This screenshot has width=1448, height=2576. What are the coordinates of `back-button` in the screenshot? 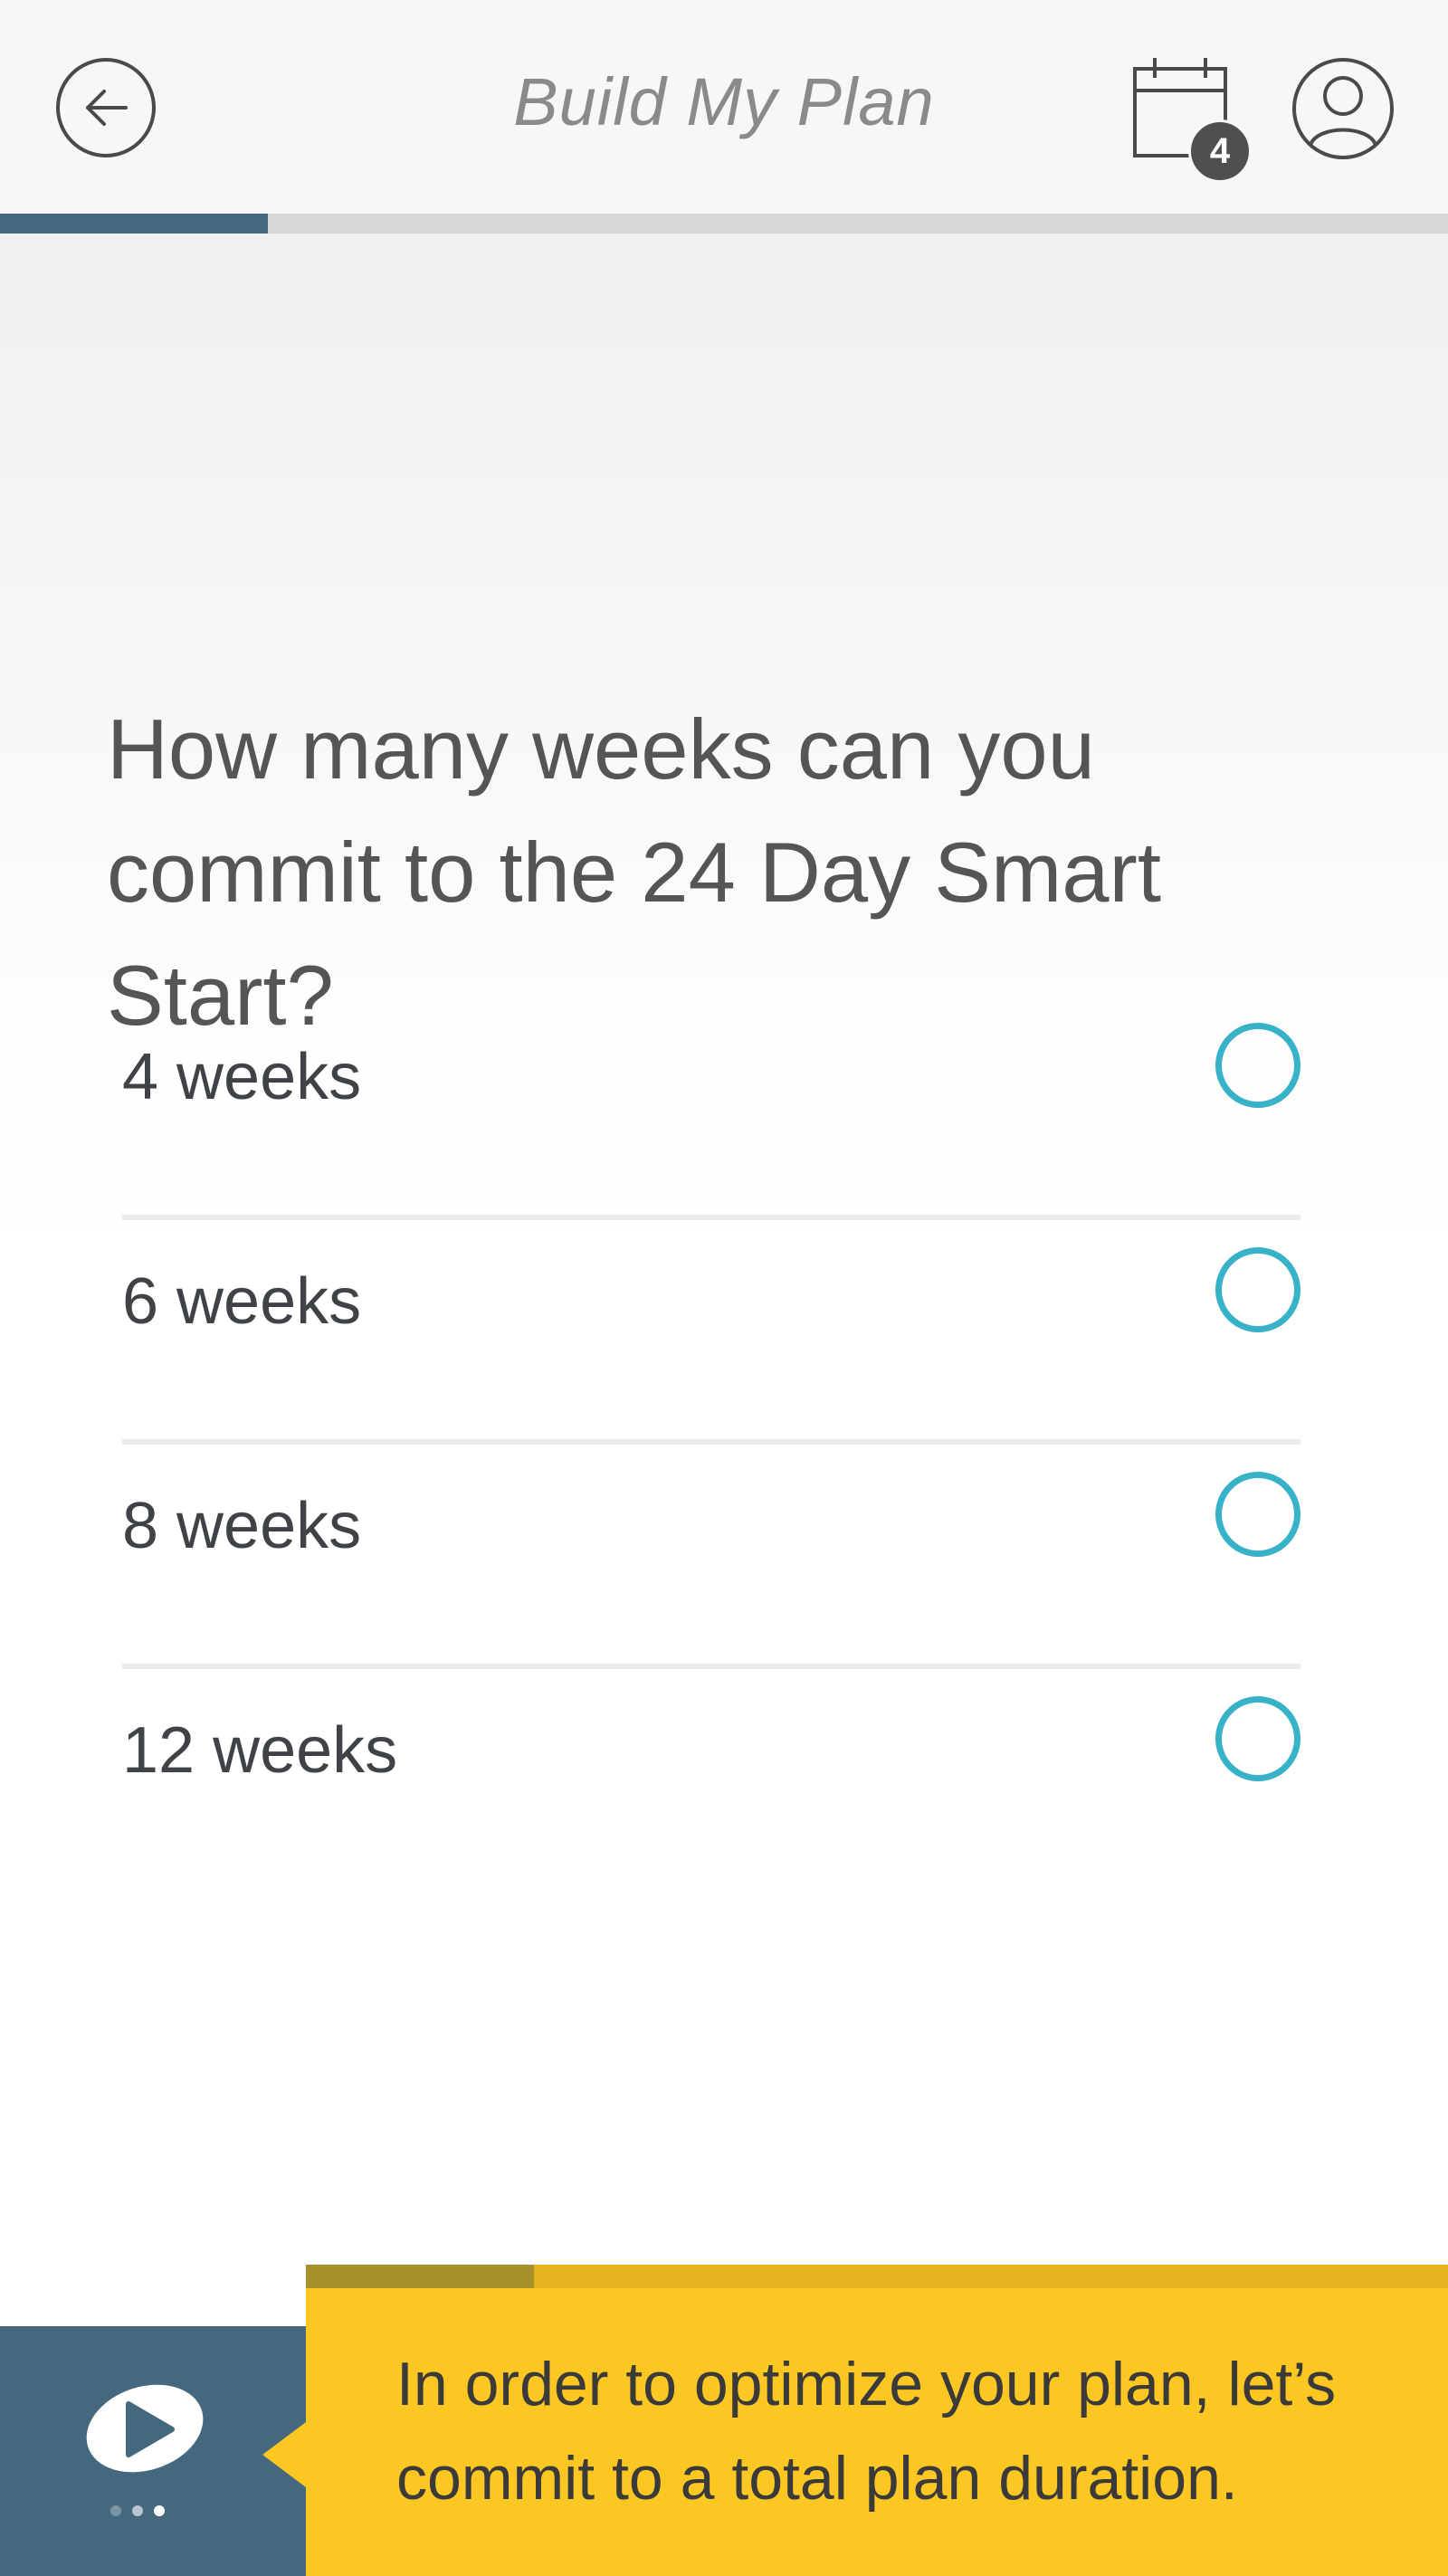 It's located at (106, 108).